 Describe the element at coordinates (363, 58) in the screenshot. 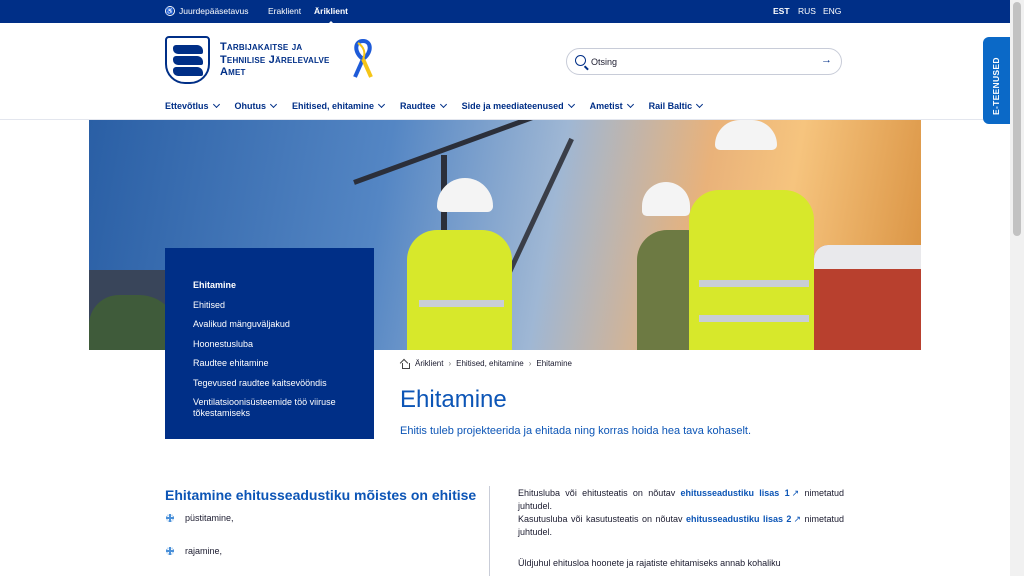

I see `ukraine-ribbon-icon` at that location.